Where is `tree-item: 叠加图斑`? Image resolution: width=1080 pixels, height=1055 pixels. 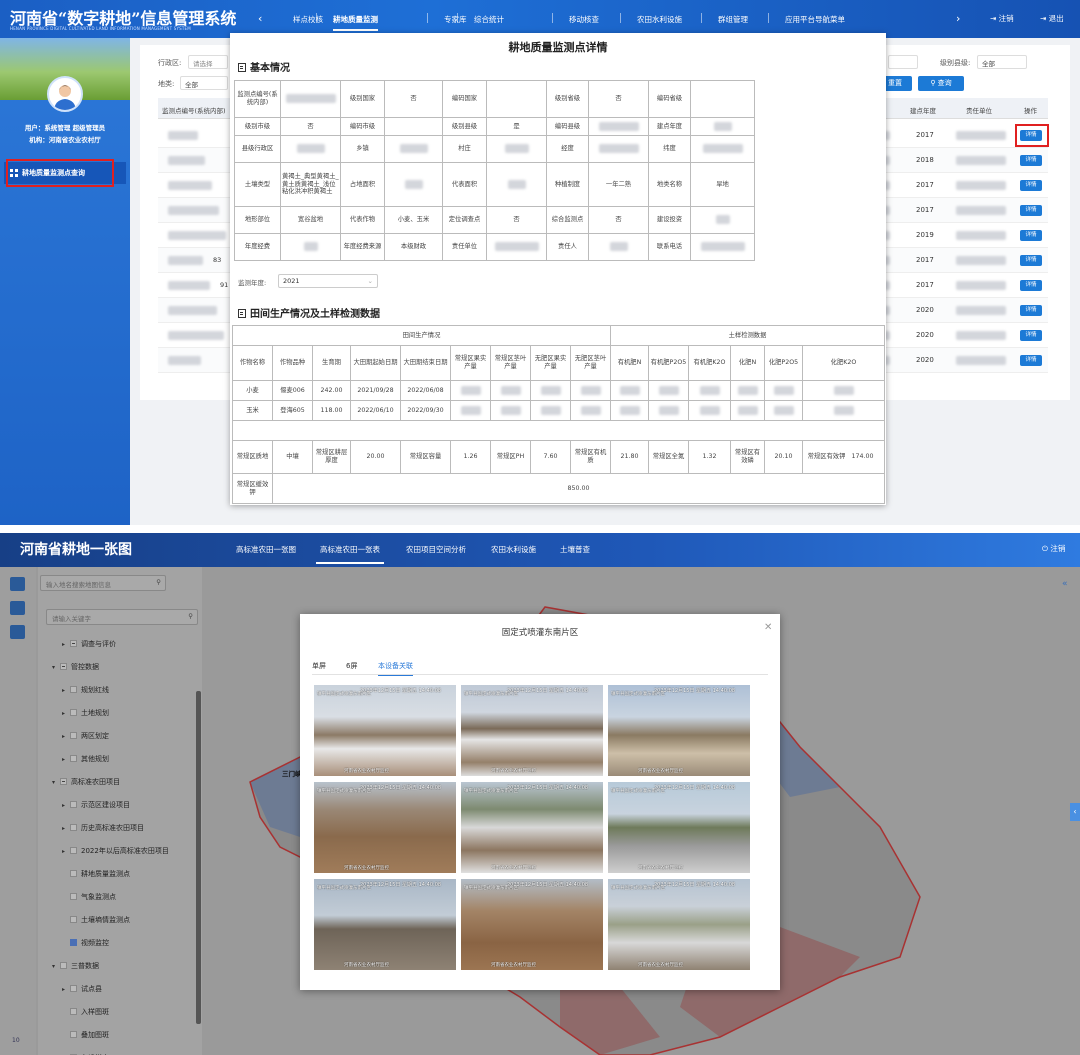 tree-item: 叠加图斑 is located at coordinates (85, 1035).